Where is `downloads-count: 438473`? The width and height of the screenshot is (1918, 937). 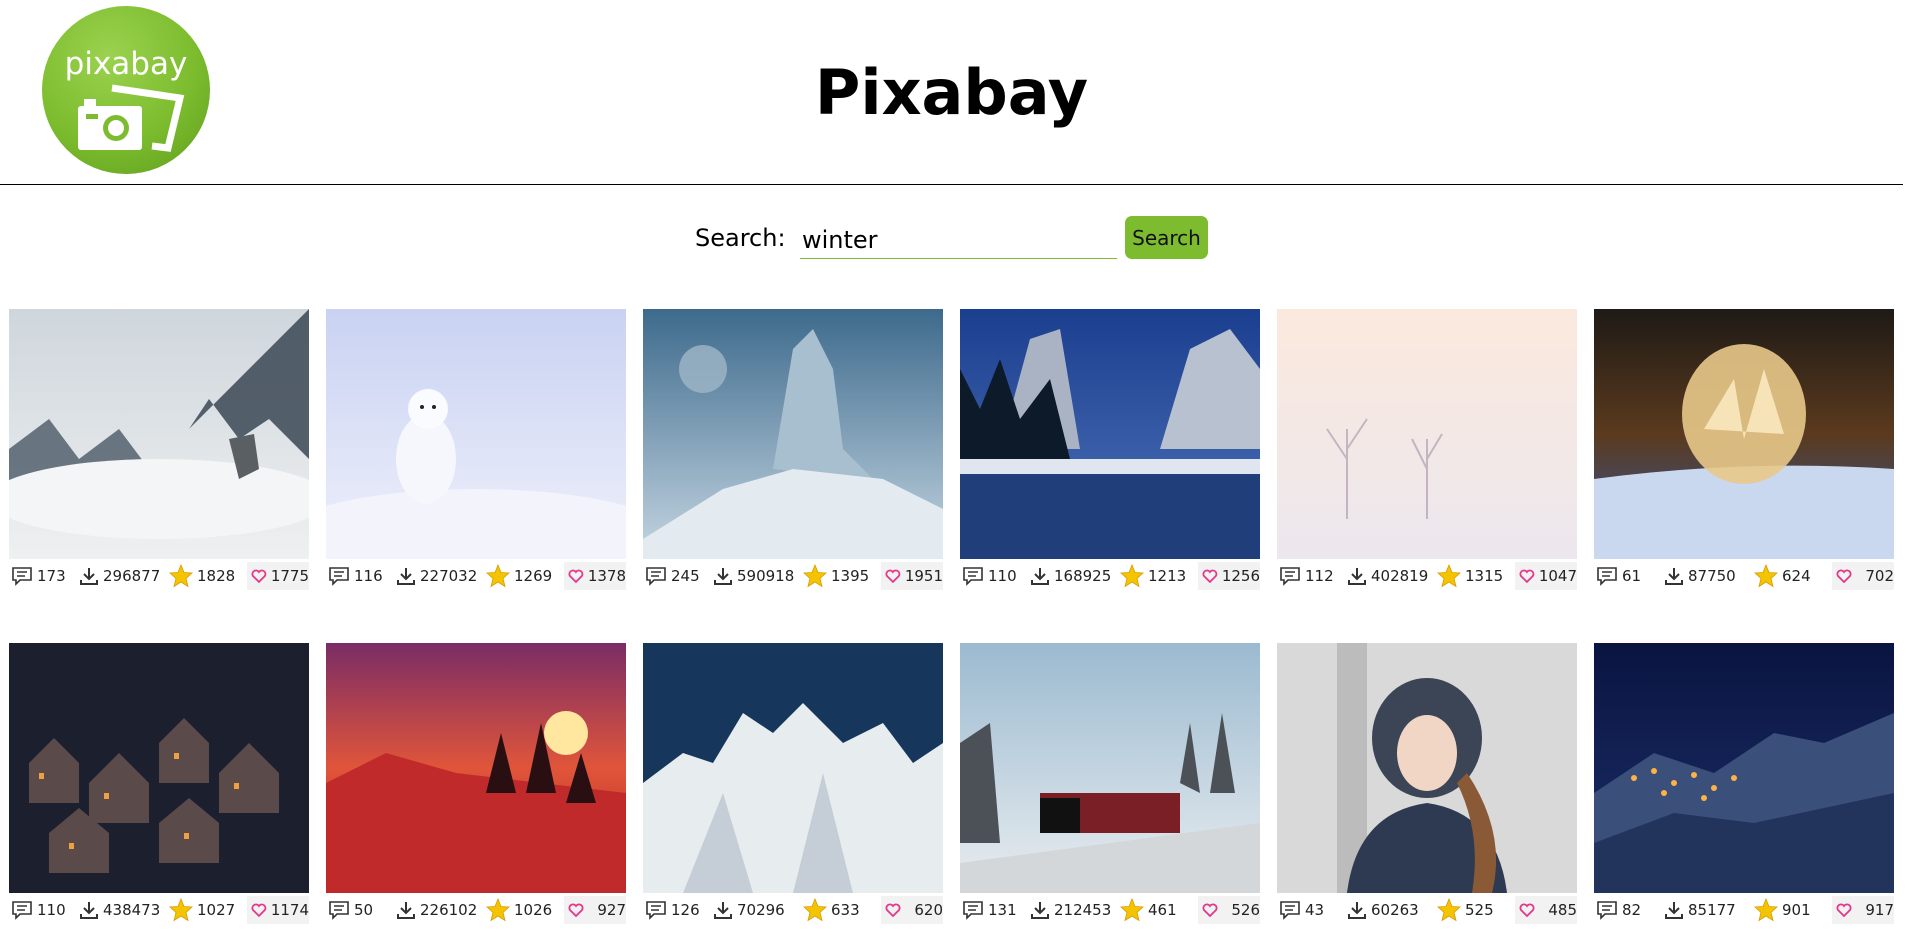
downloads-count: 438473 is located at coordinates (132, 910).